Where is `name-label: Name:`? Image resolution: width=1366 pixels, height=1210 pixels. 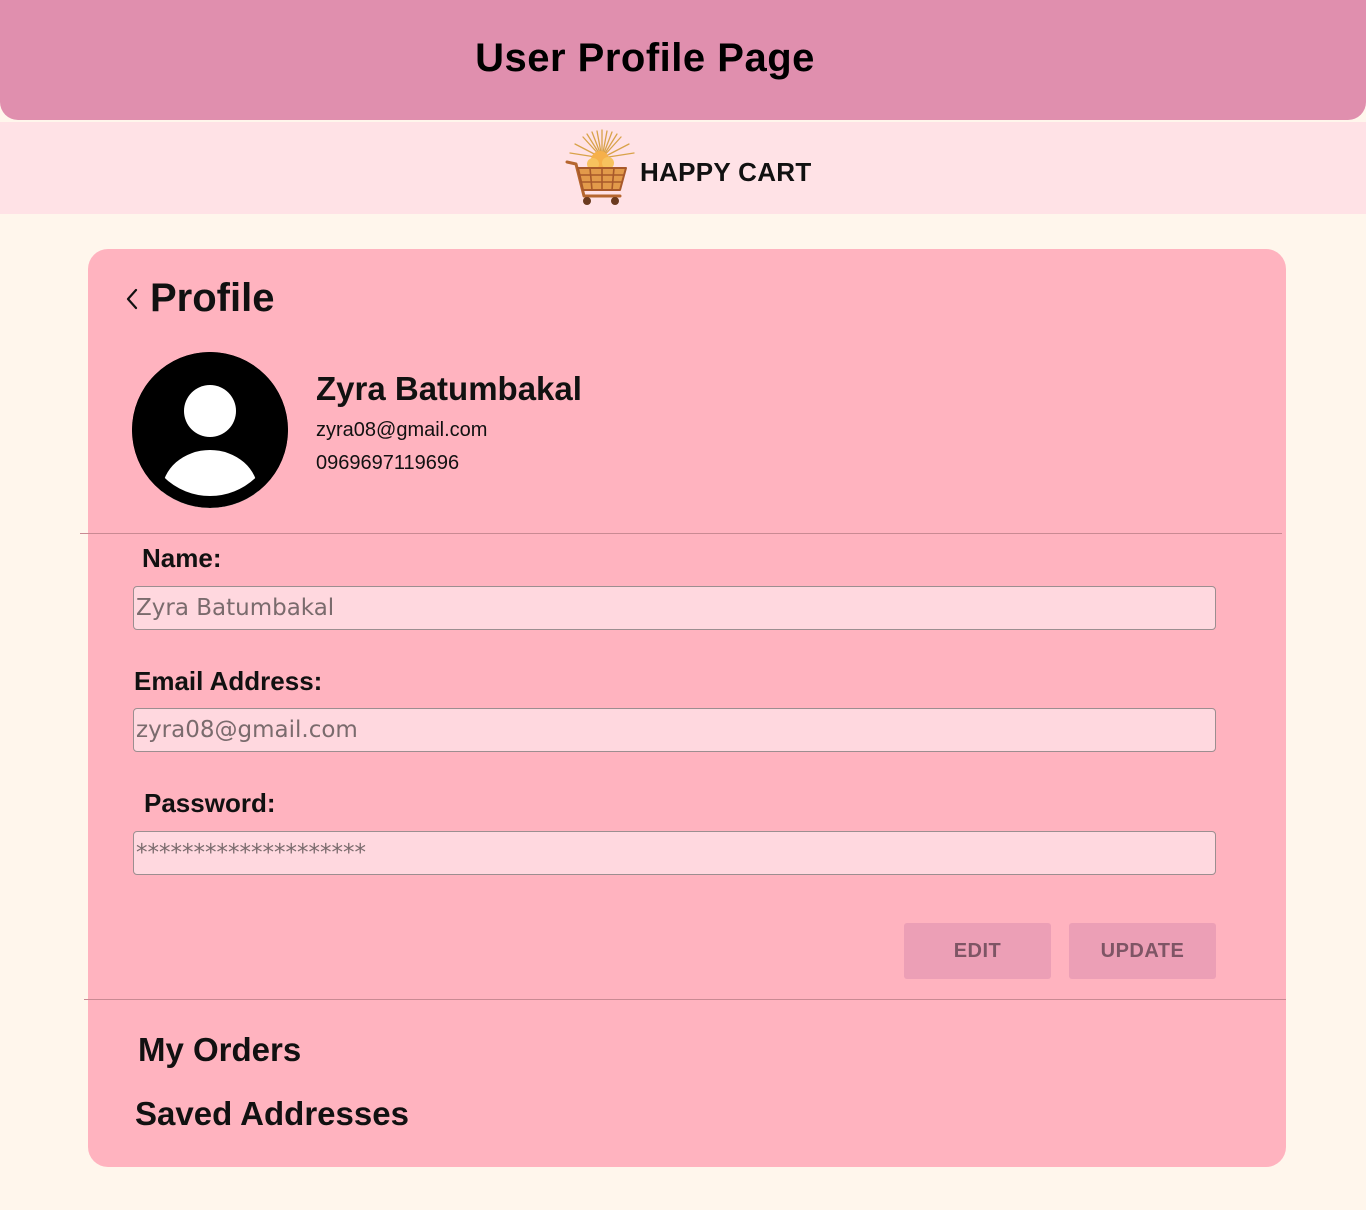
name-label: Name: is located at coordinates (182, 558).